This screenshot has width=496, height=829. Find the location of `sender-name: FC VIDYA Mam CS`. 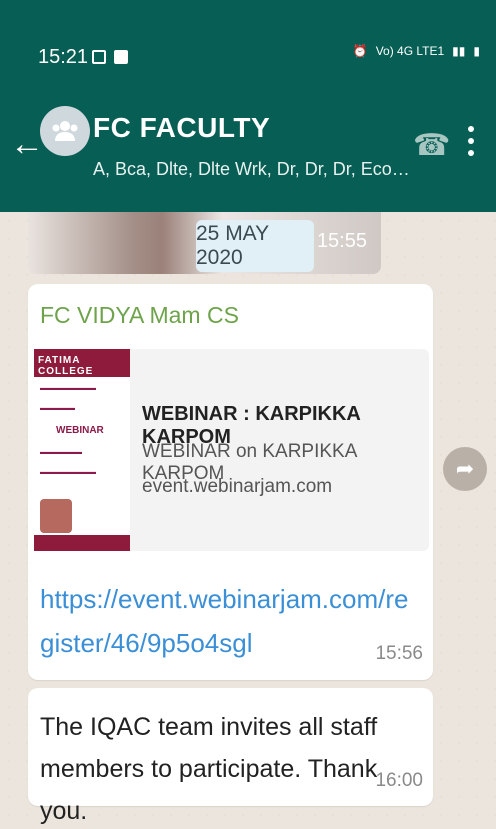

sender-name: FC VIDYA Mam CS is located at coordinates (139, 315).